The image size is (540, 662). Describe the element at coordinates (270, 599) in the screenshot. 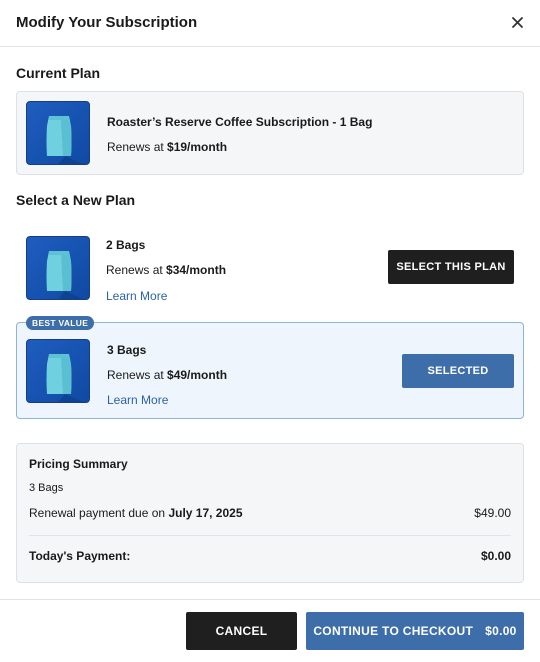

I see `footer-divider` at that location.